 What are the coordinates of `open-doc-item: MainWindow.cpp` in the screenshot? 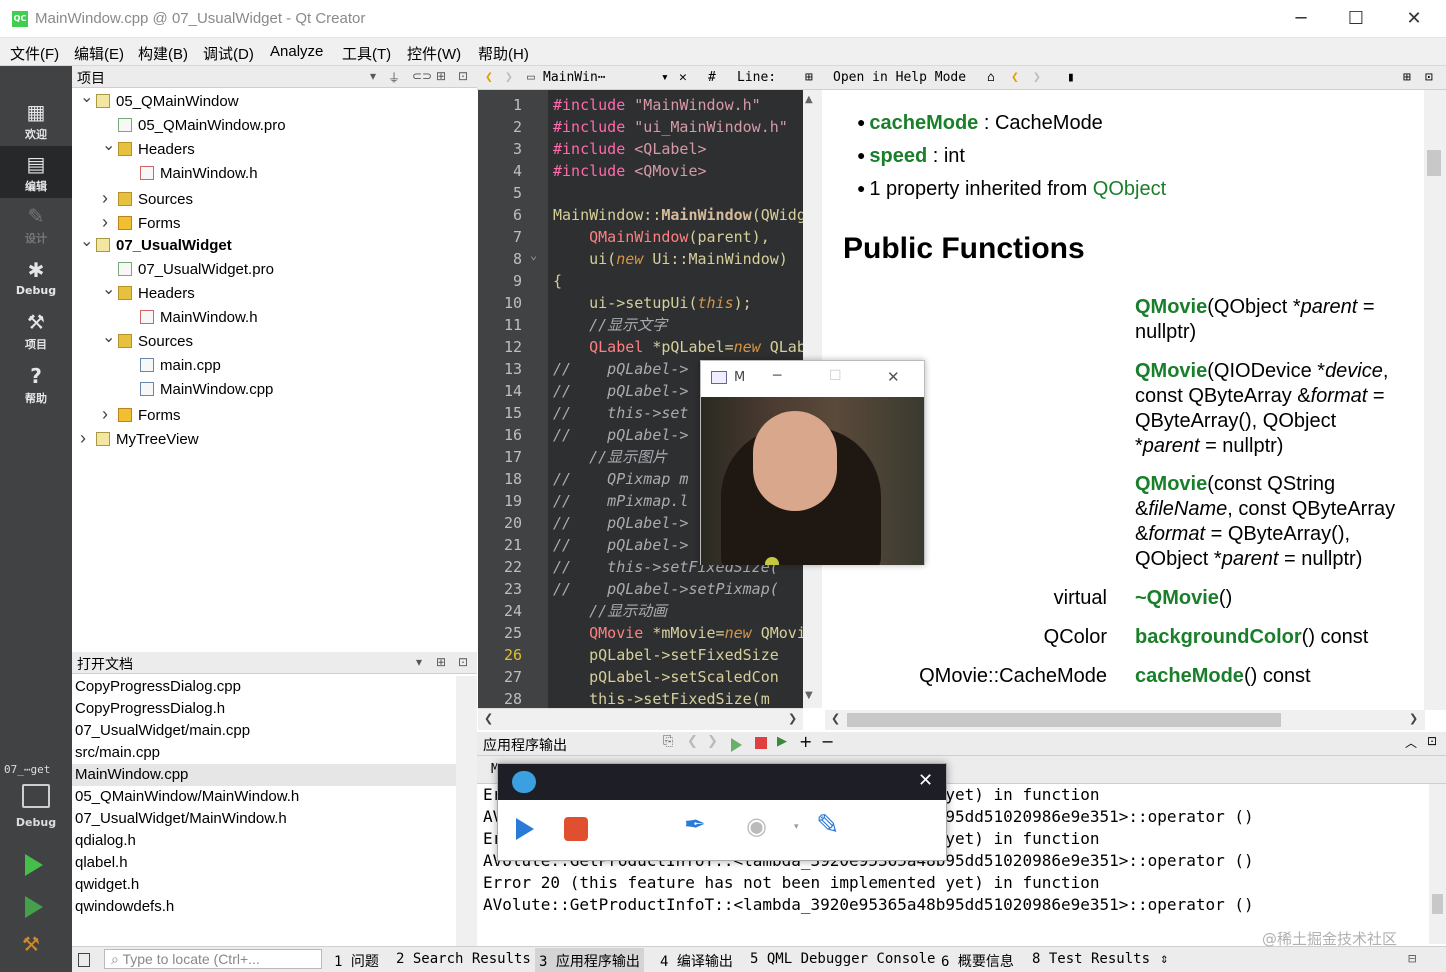 It's located at (264, 775).